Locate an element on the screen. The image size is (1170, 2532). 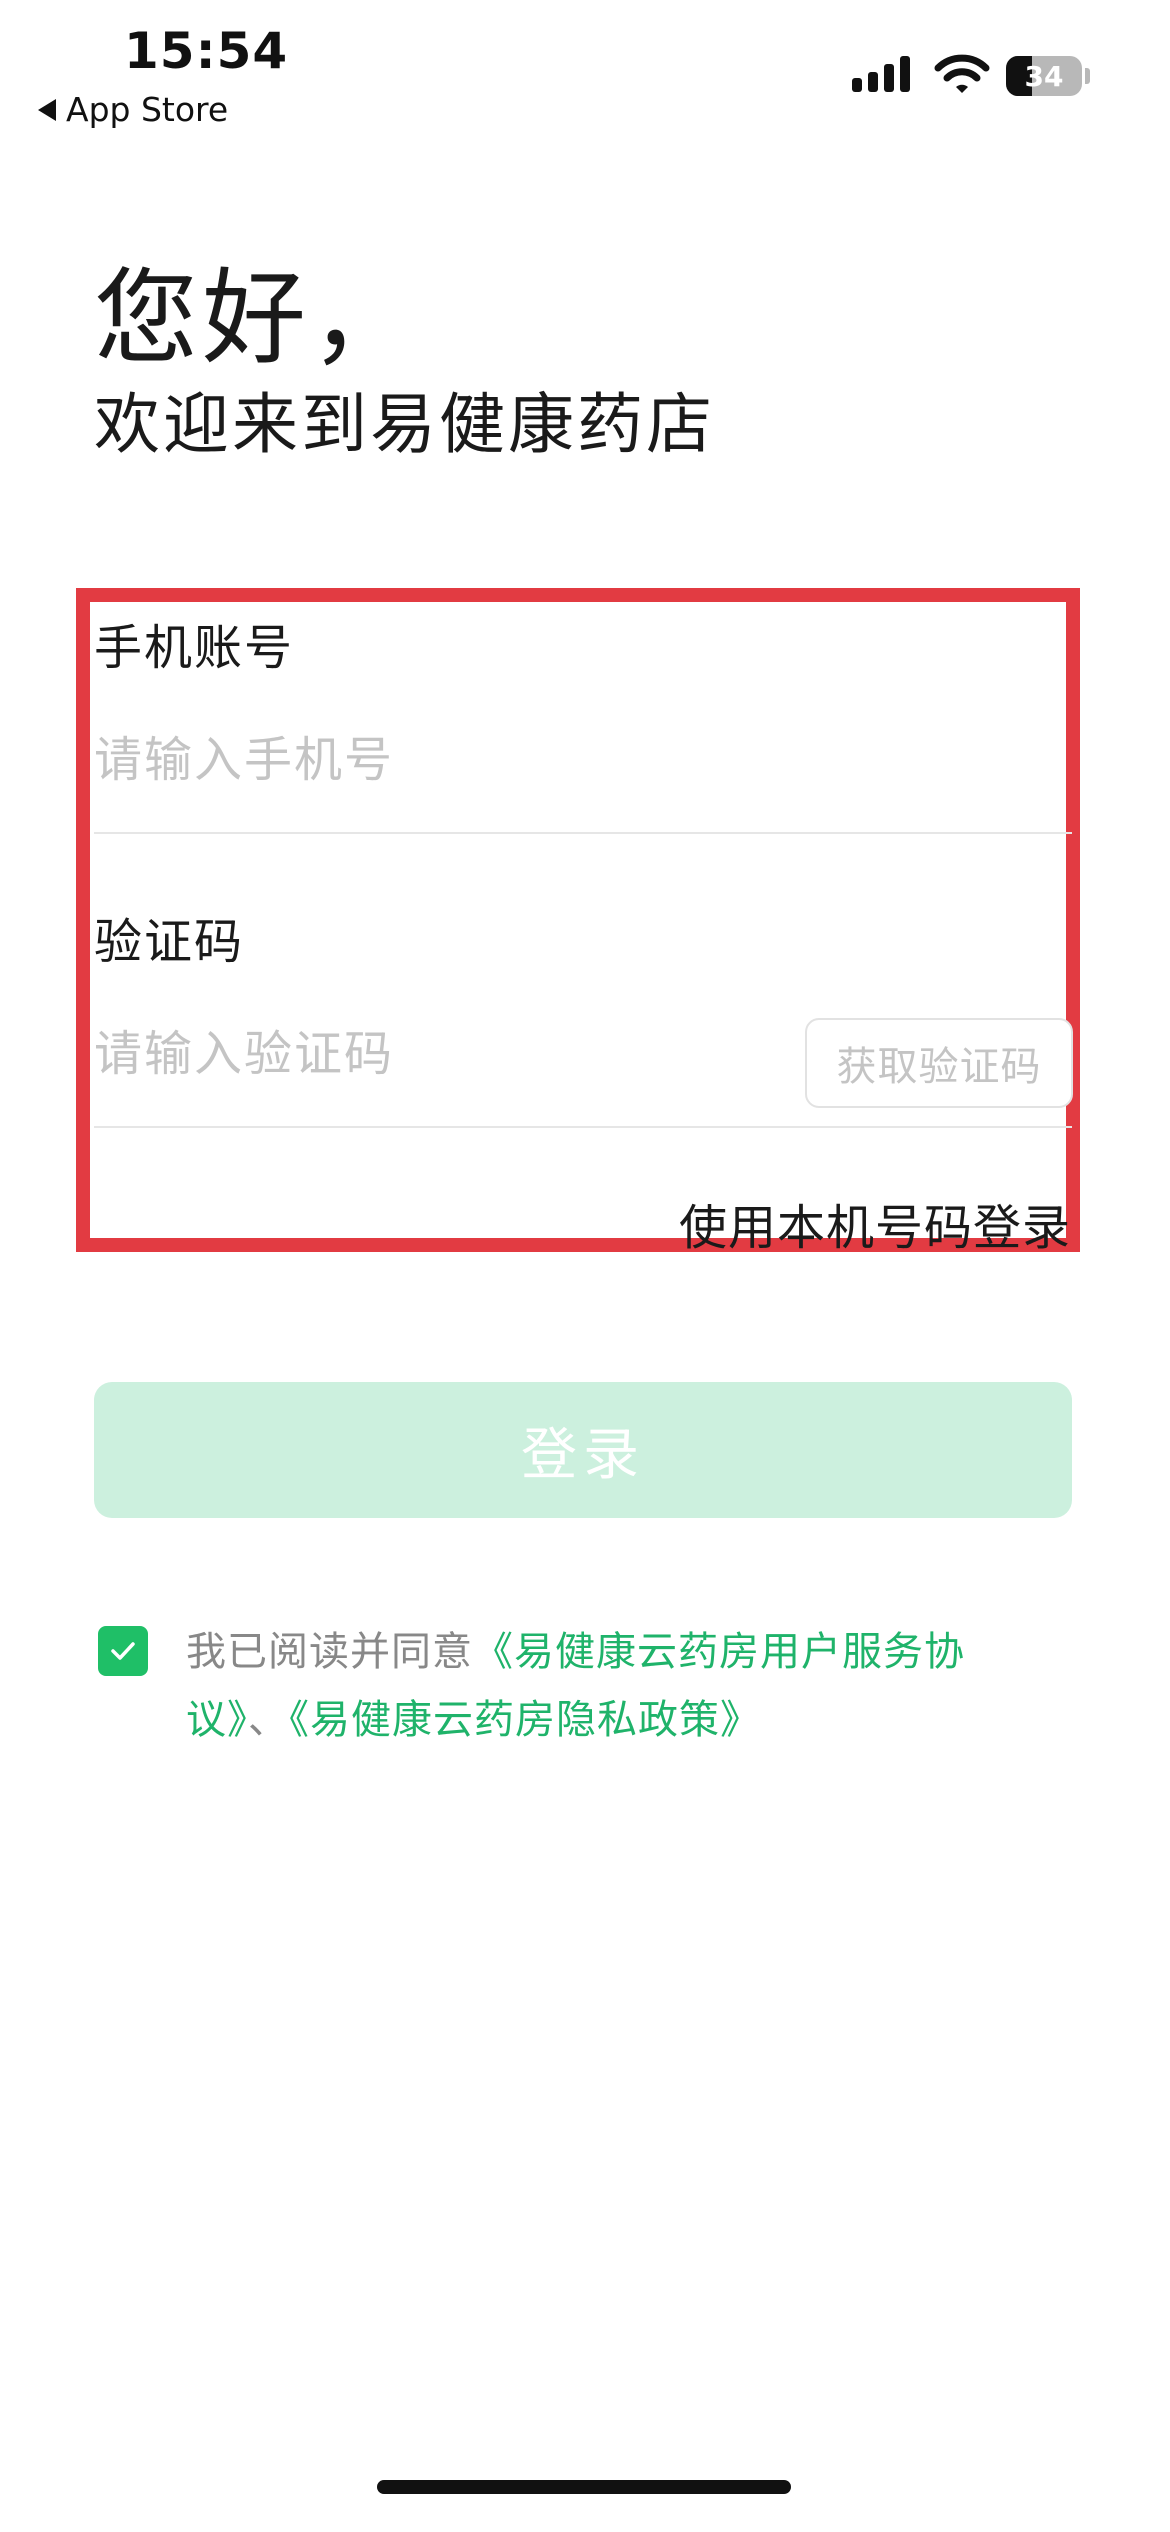
agreement-checkbox is located at coordinates (123, 1651).